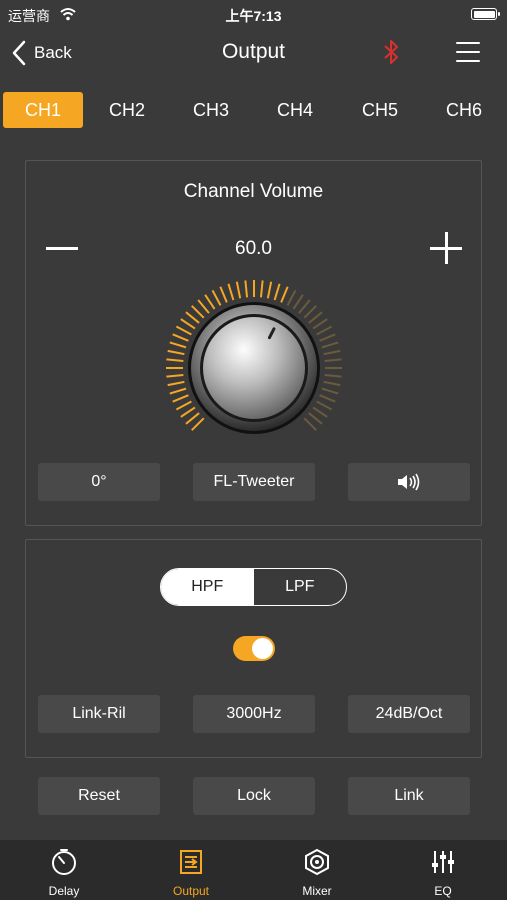 The image size is (507, 900). I want to click on tab-output: Output, so click(191, 870).